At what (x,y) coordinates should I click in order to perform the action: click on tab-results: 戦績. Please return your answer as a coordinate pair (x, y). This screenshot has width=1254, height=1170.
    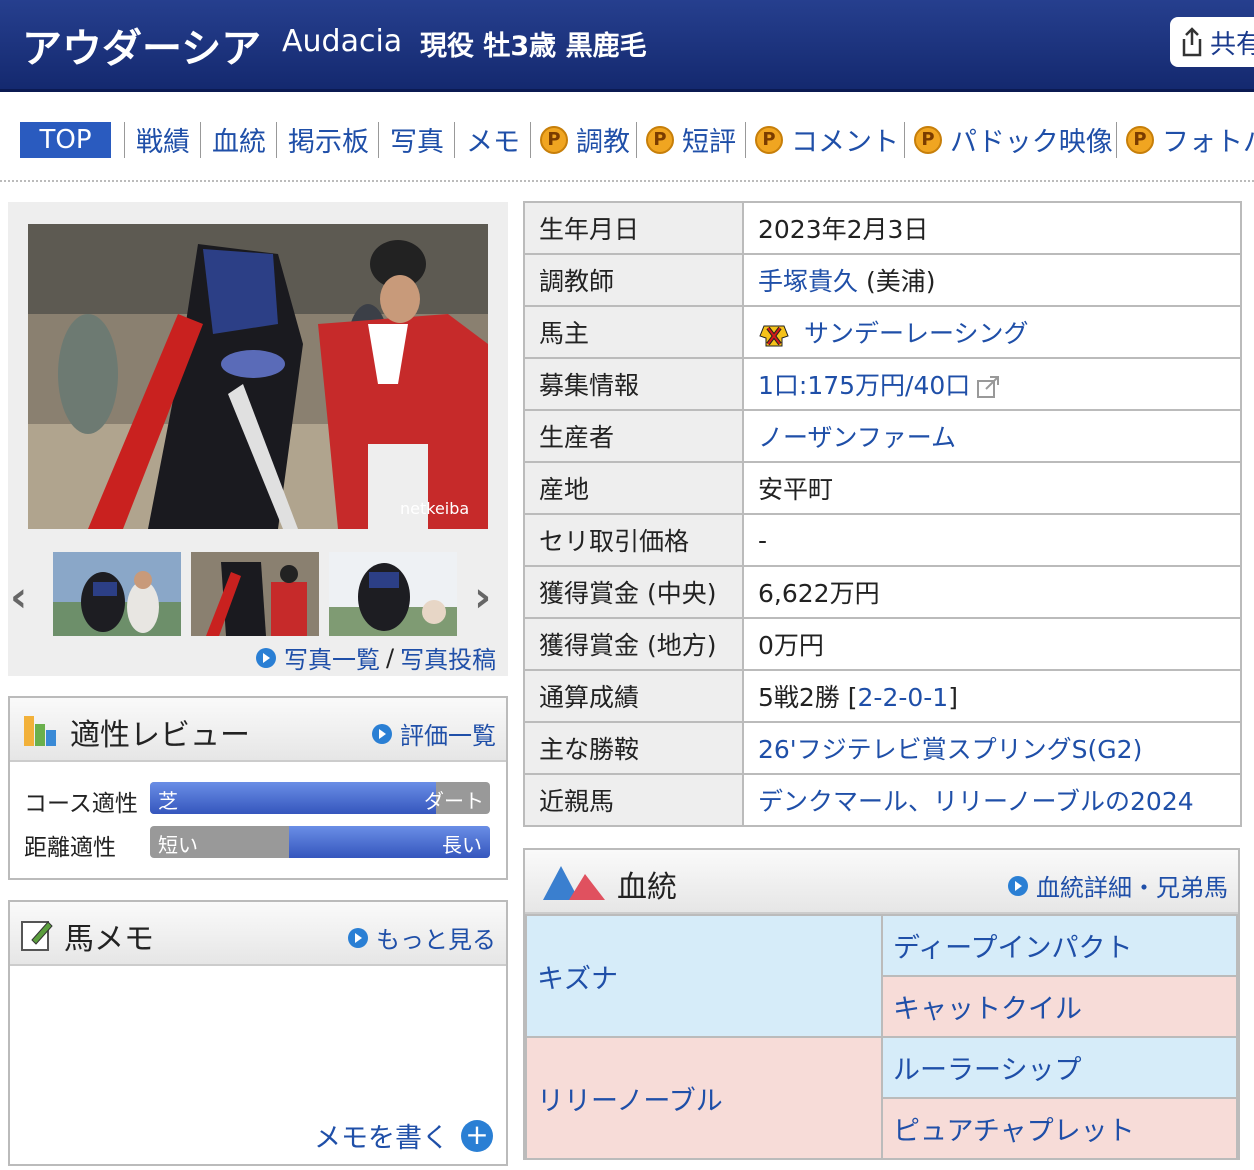
    Looking at the image, I should click on (163, 139).